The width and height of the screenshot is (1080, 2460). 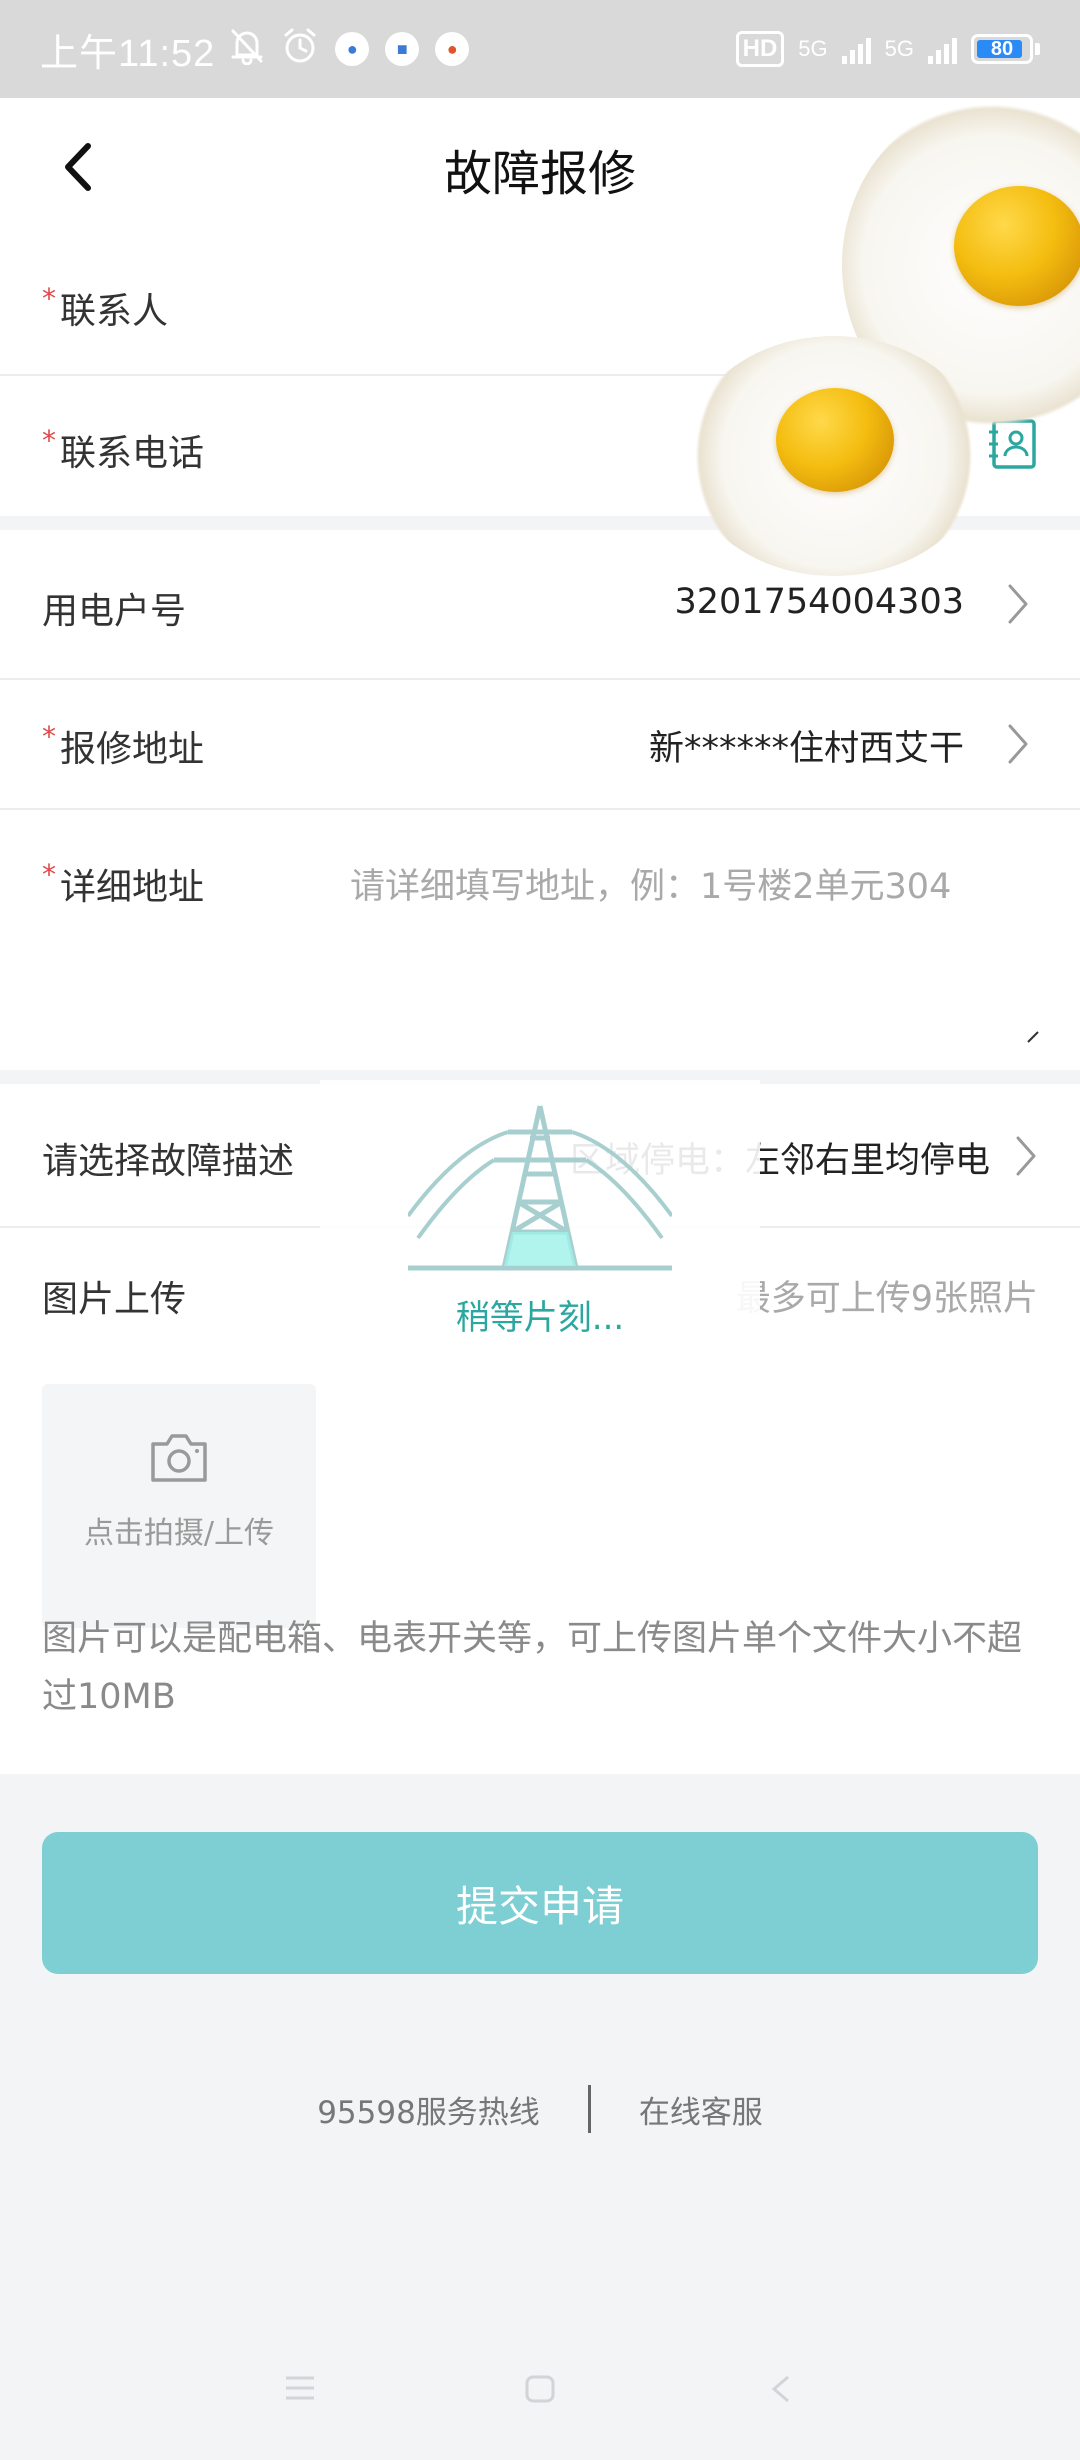 I want to click on detail-address-label: * 详细地址, so click(x=123, y=883).